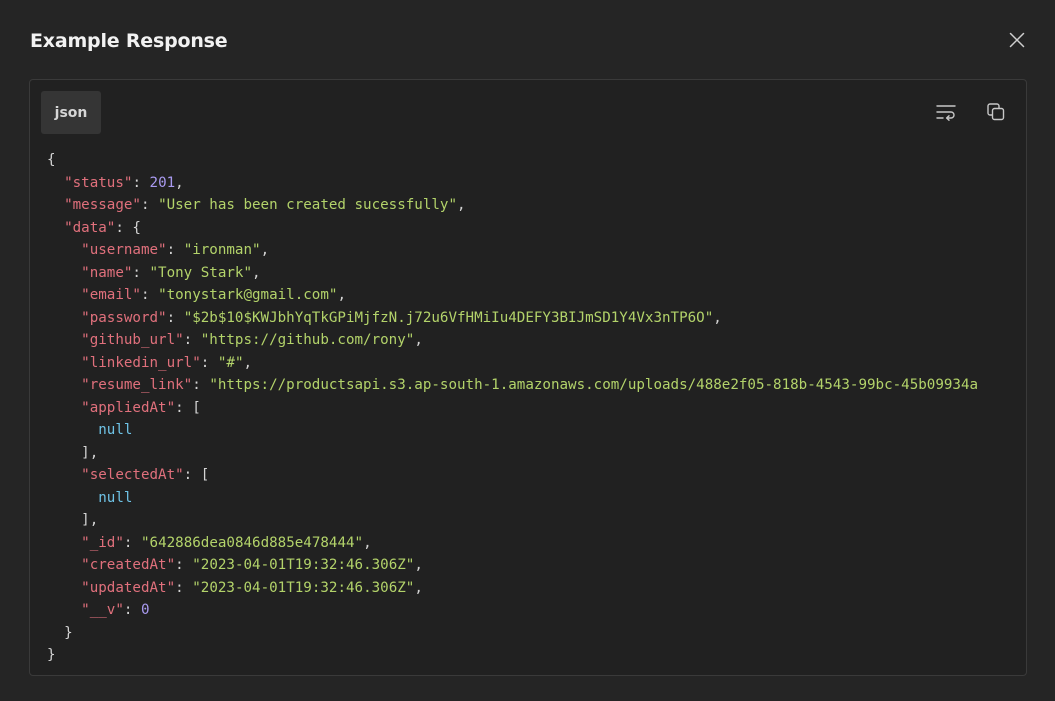  I want to click on code-line: "updatedAt": "2023-04-01T19:32:46.306Z",, so click(536, 588).